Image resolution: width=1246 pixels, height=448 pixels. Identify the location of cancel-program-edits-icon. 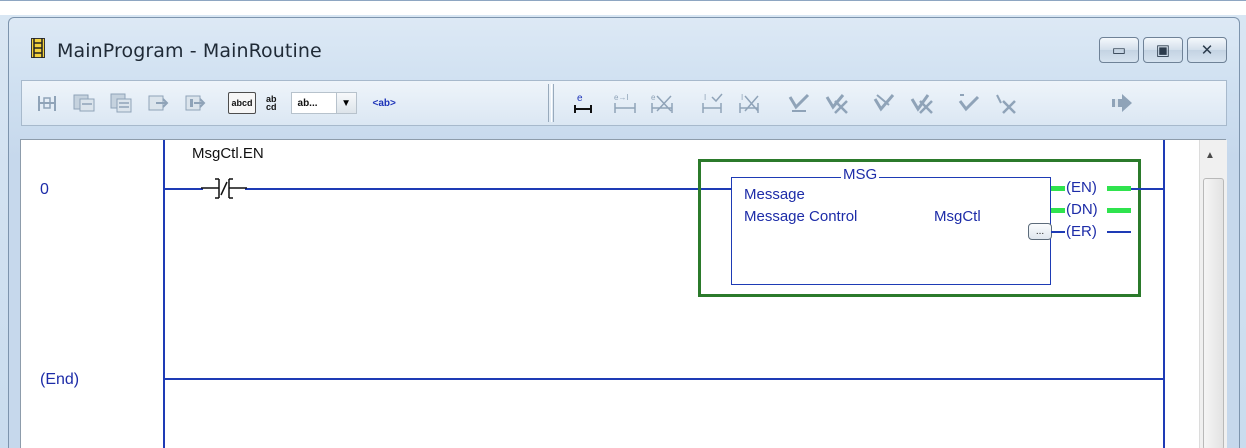
(836, 103).